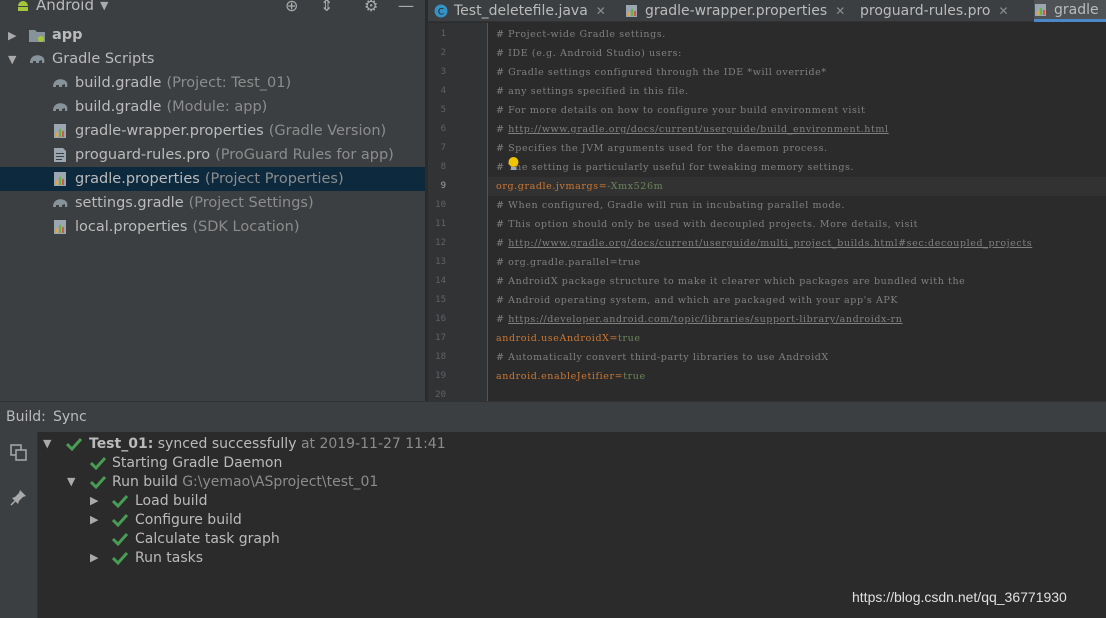 The width and height of the screenshot is (1106, 618). I want to click on build-row-calculate-task-graph: Calculate task graph, so click(538, 538).